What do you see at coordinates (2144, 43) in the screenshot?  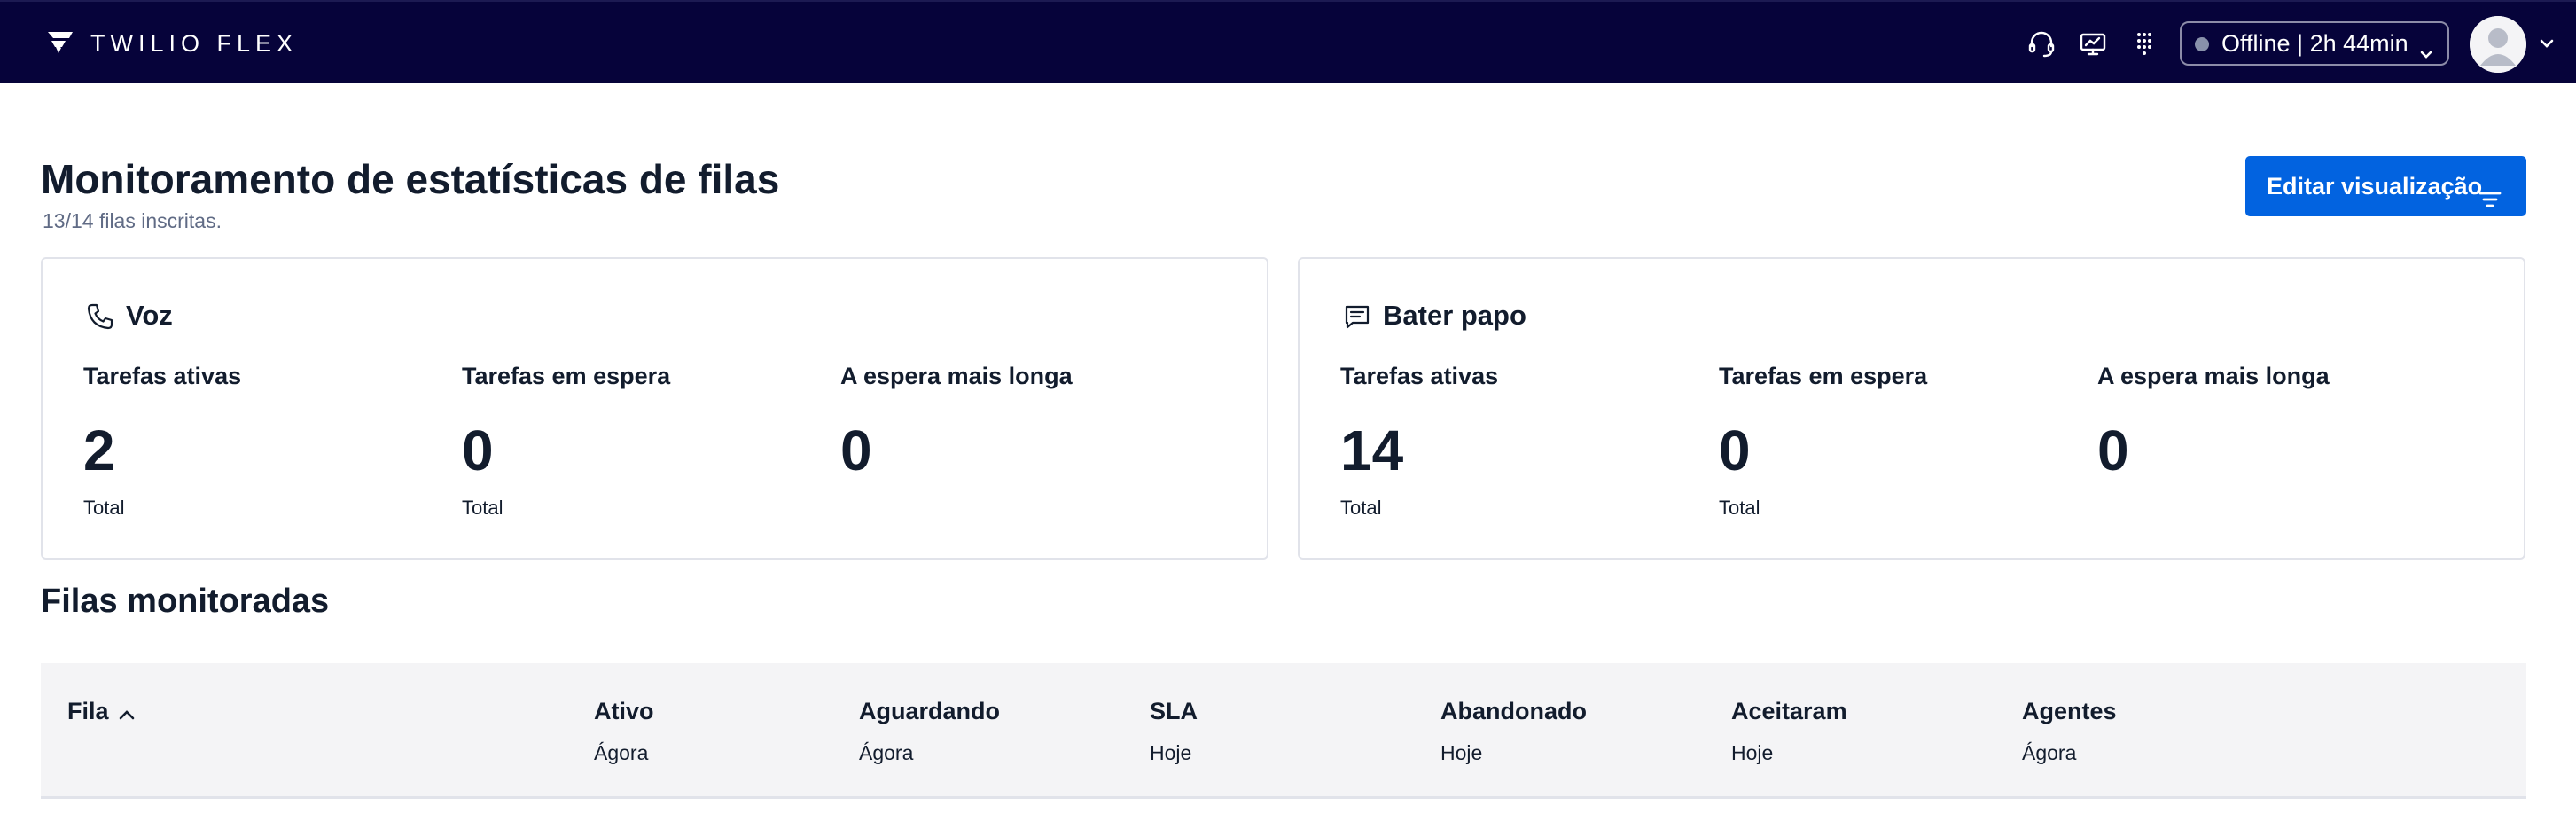 I see `dialpad-icon` at bounding box center [2144, 43].